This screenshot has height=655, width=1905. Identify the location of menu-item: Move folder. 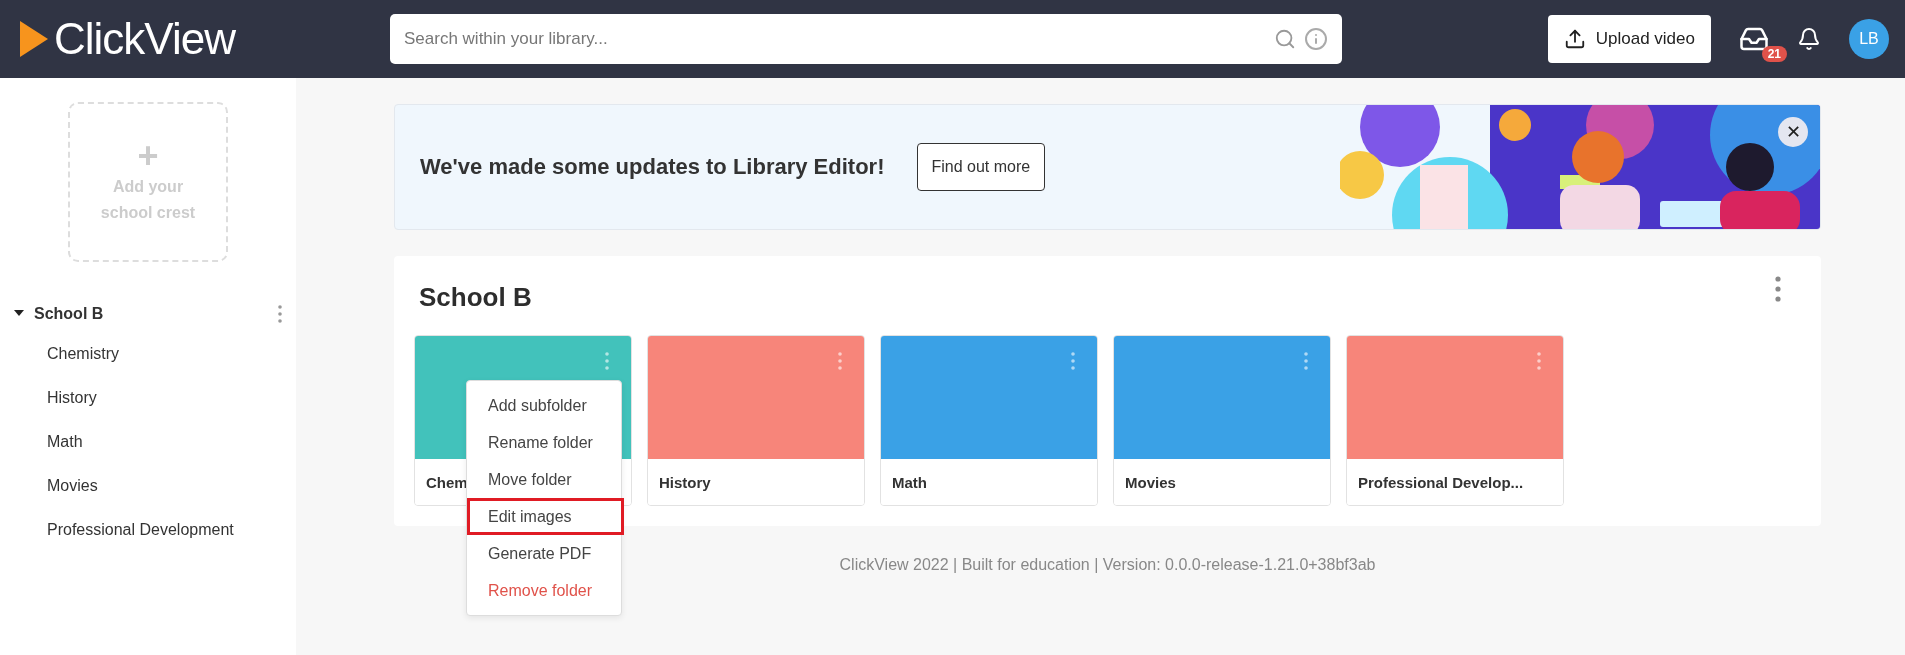
(545, 479).